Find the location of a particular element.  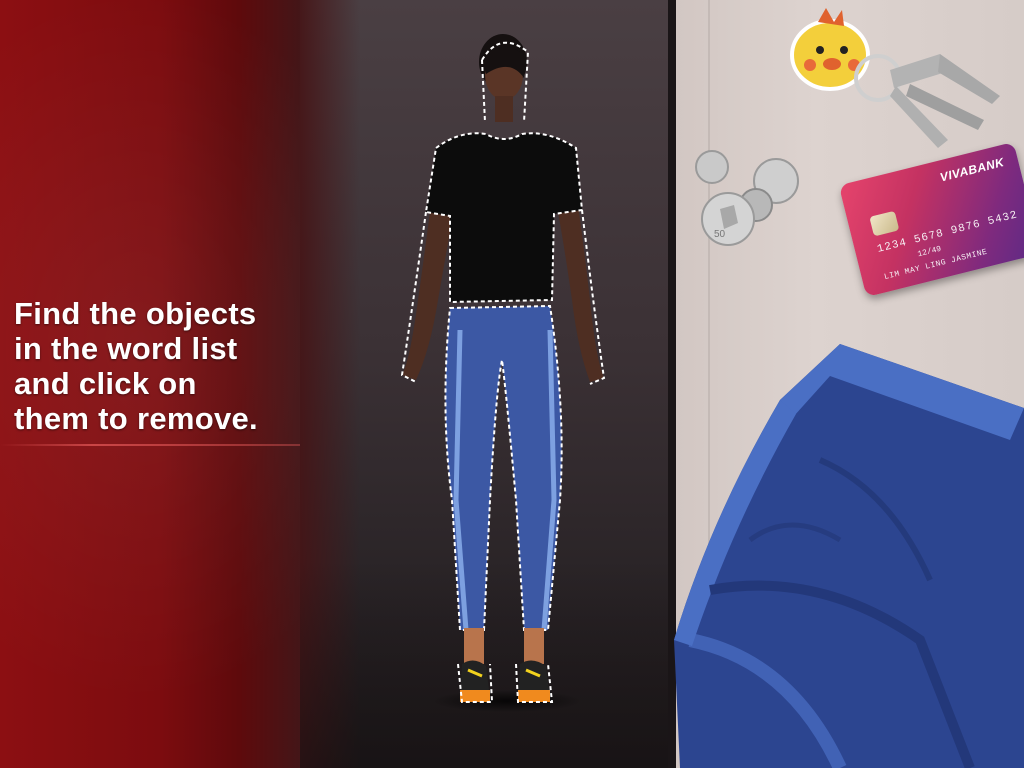

card-expiry: 12/49 is located at coordinates (929, 252).